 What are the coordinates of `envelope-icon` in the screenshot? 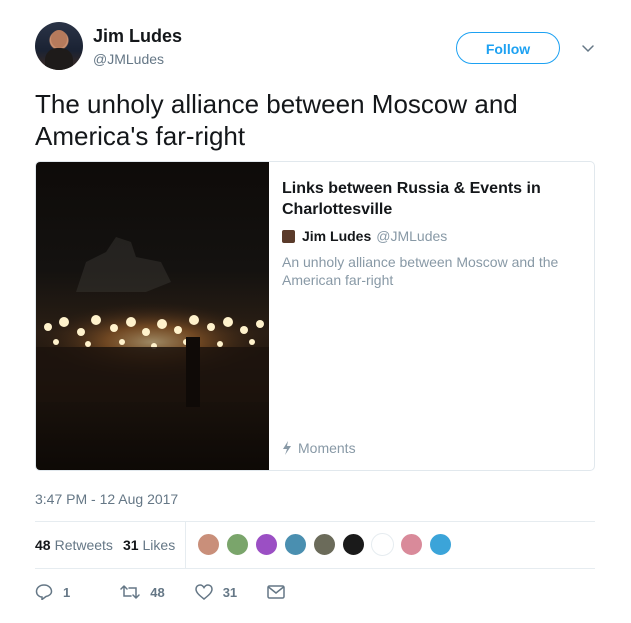 It's located at (276, 592).